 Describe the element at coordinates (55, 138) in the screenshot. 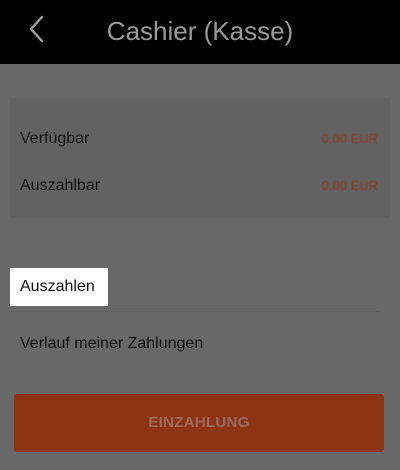

I see `balance-label: Verfügbar` at that location.